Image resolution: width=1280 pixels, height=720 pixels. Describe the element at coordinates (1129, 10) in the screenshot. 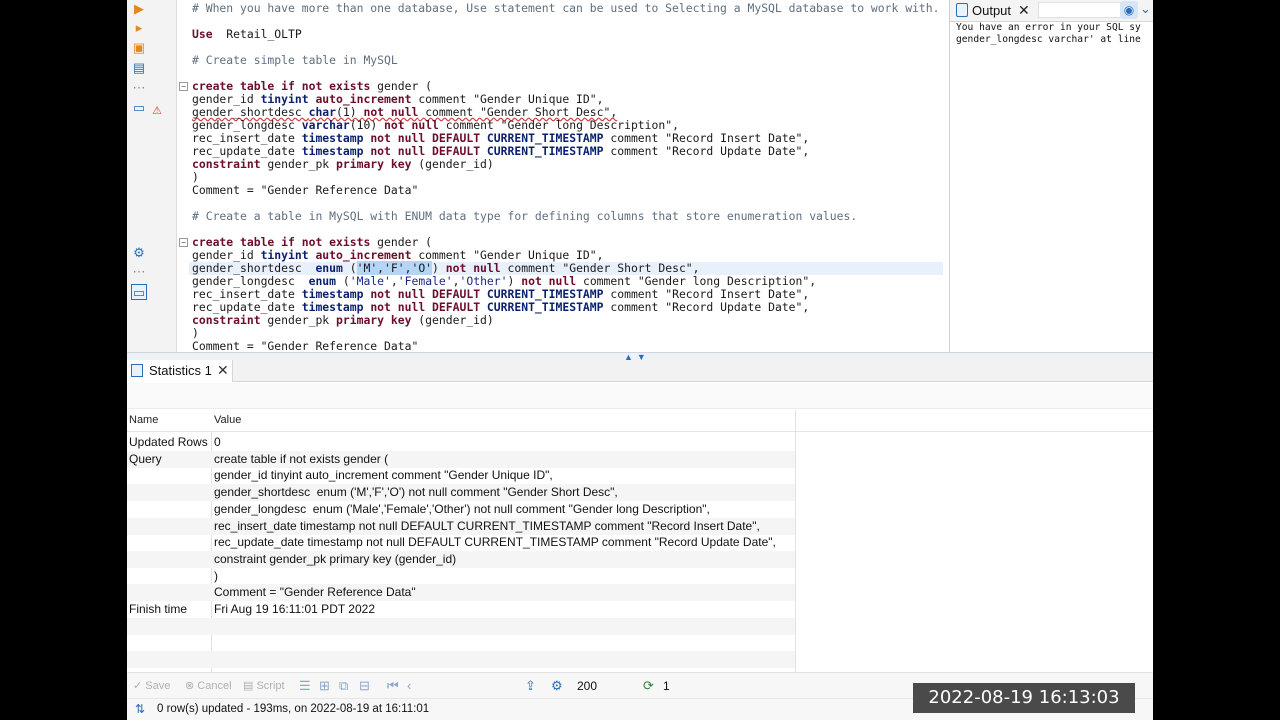

I see `eye-icon: ◉` at that location.